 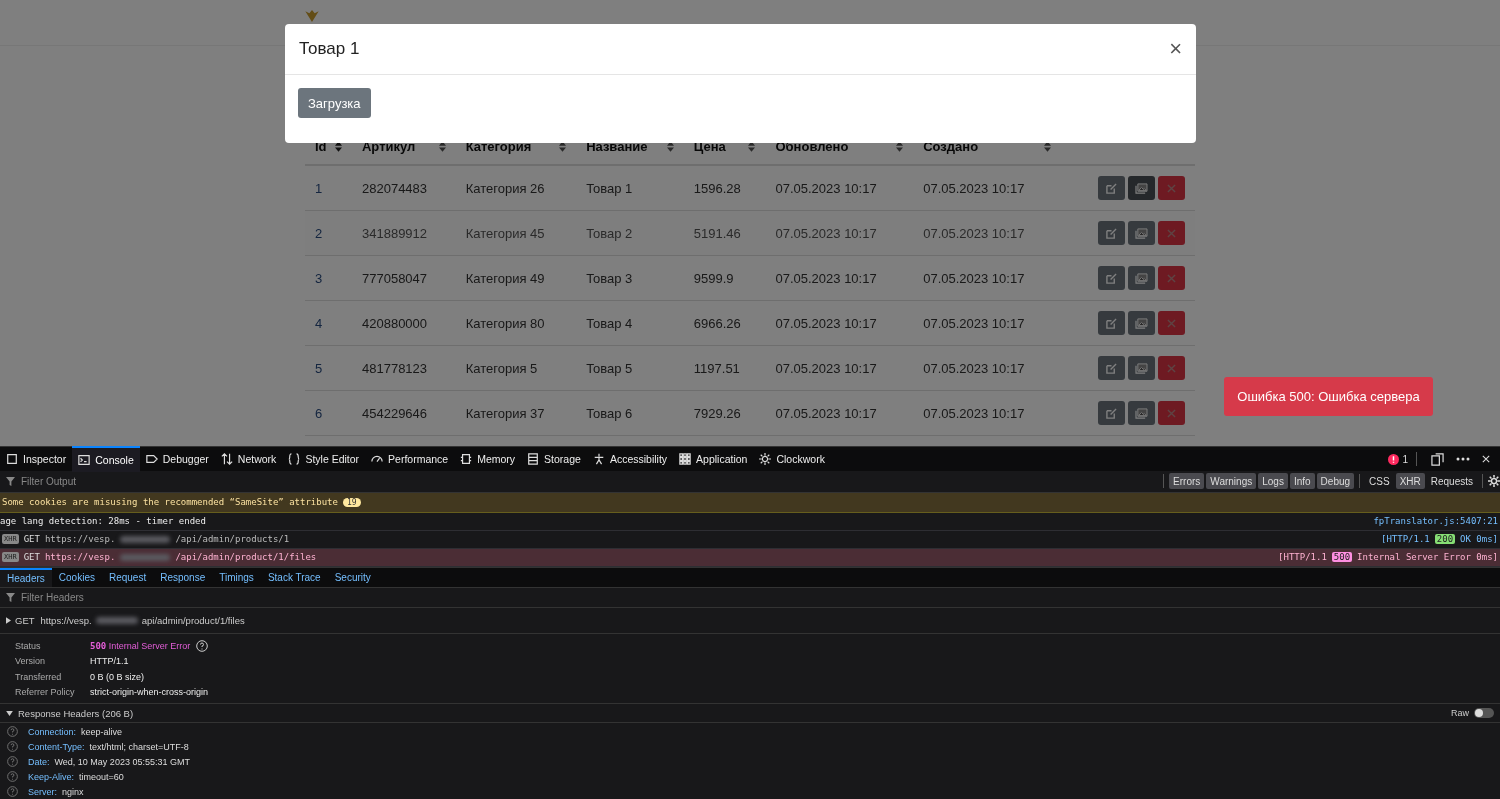 What do you see at coordinates (1335, 481) in the screenshot?
I see `filter-button: Debug` at bounding box center [1335, 481].